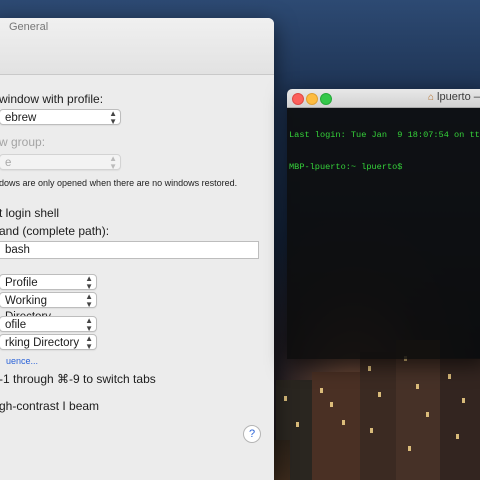  I want to click on command-path-input: bash, so click(129, 250).